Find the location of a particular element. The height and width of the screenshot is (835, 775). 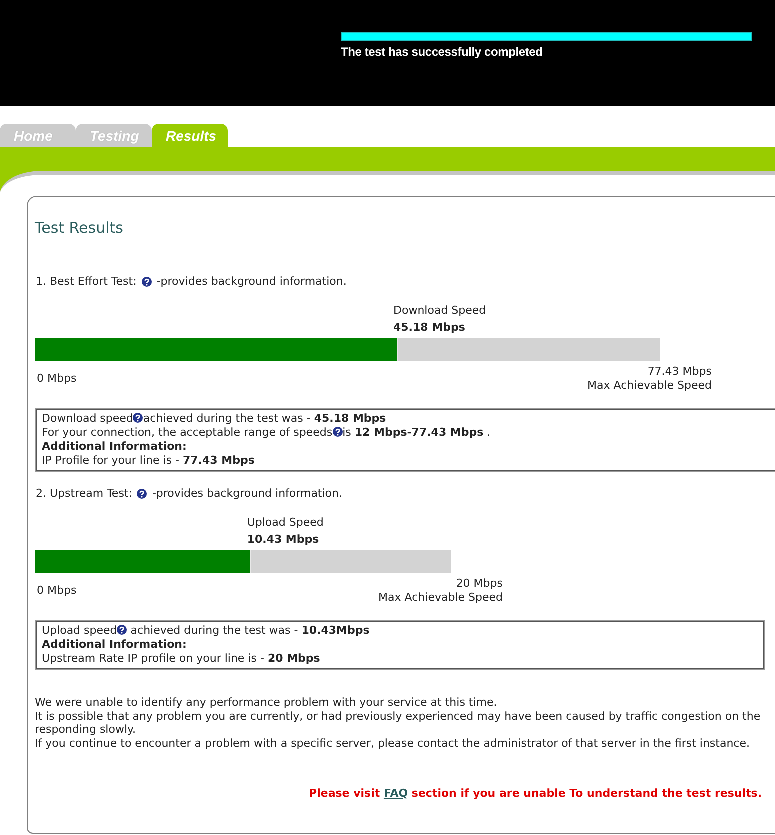

test-label: 2. Upstream Test: is located at coordinates (84, 494).